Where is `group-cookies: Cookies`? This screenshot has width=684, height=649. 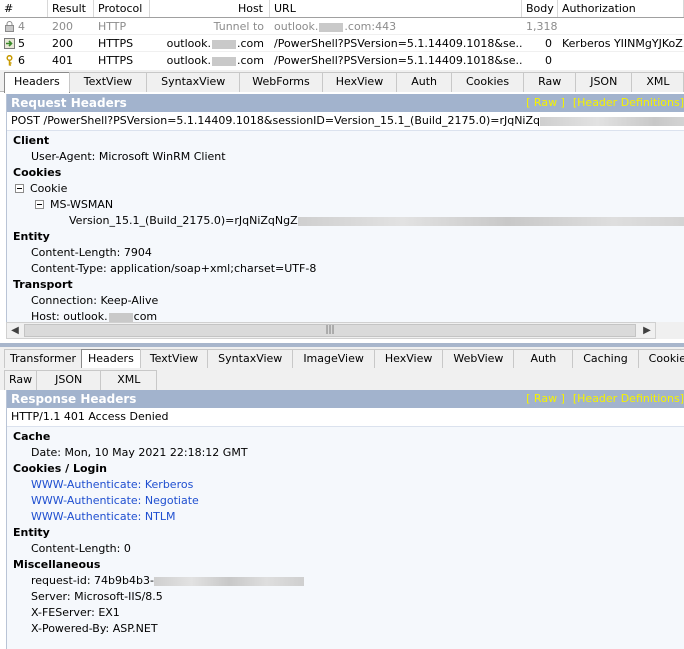
group-cookies: Cookies is located at coordinates (37, 172).